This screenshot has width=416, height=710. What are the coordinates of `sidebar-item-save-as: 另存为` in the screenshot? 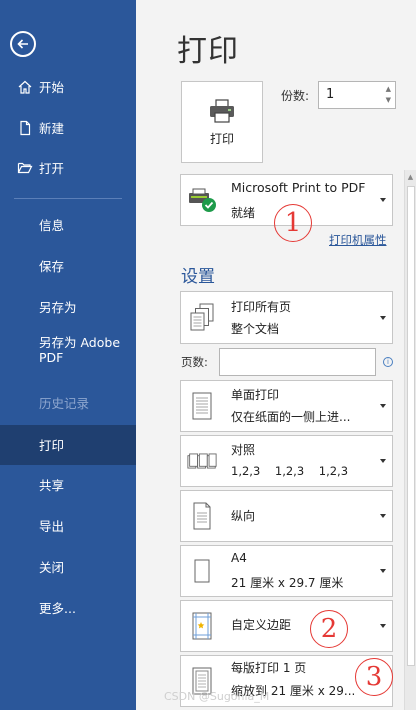 It's located at (68, 307).